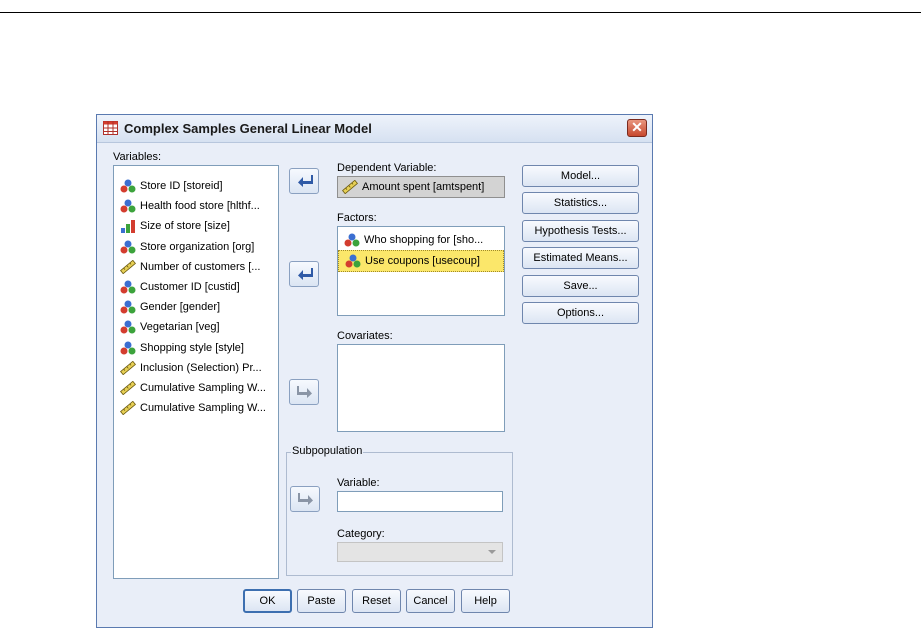 The width and height of the screenshot is (921, 629). Describe the element at coordinates (358, 483) in the screenshot. I see `subpopulation-variable-label: Variable:` at that location.